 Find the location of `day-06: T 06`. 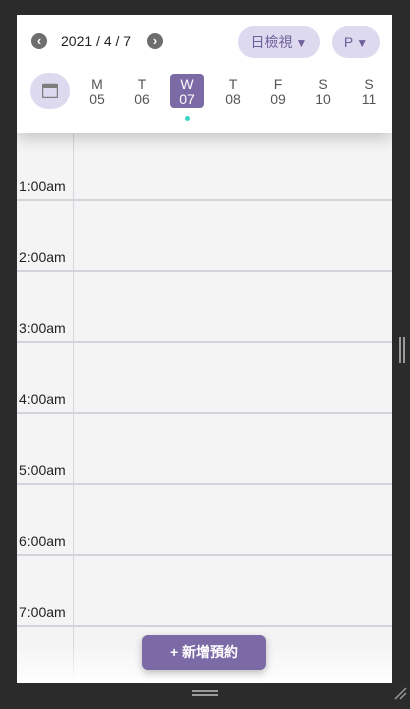

day-06: T 06 is located at coordinates (142, 92).